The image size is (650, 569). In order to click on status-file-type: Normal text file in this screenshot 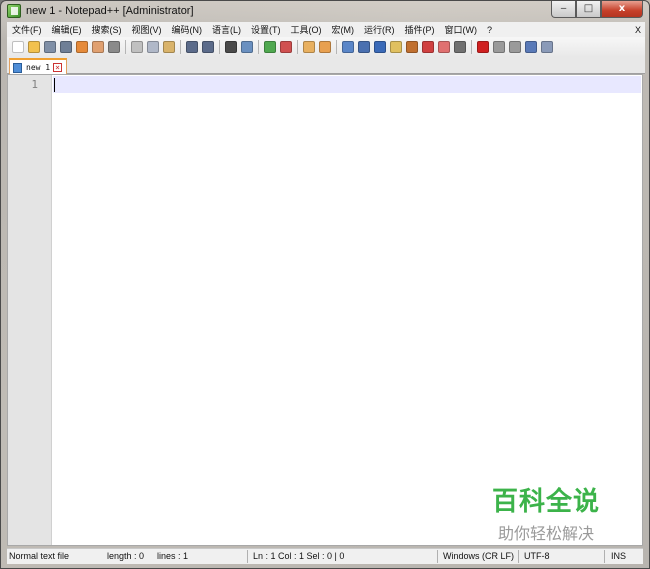, I will do `click(39, 556)`.